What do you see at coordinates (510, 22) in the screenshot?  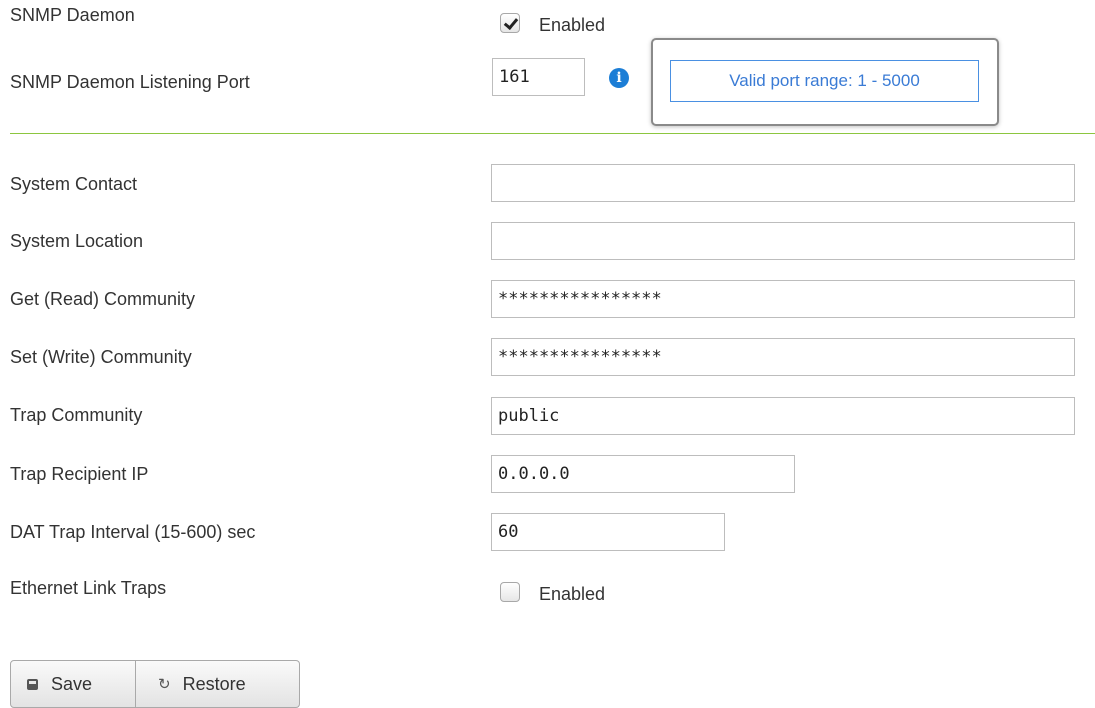 I see `snmp-daemon-checkbox` at bounding box center [510, 22].